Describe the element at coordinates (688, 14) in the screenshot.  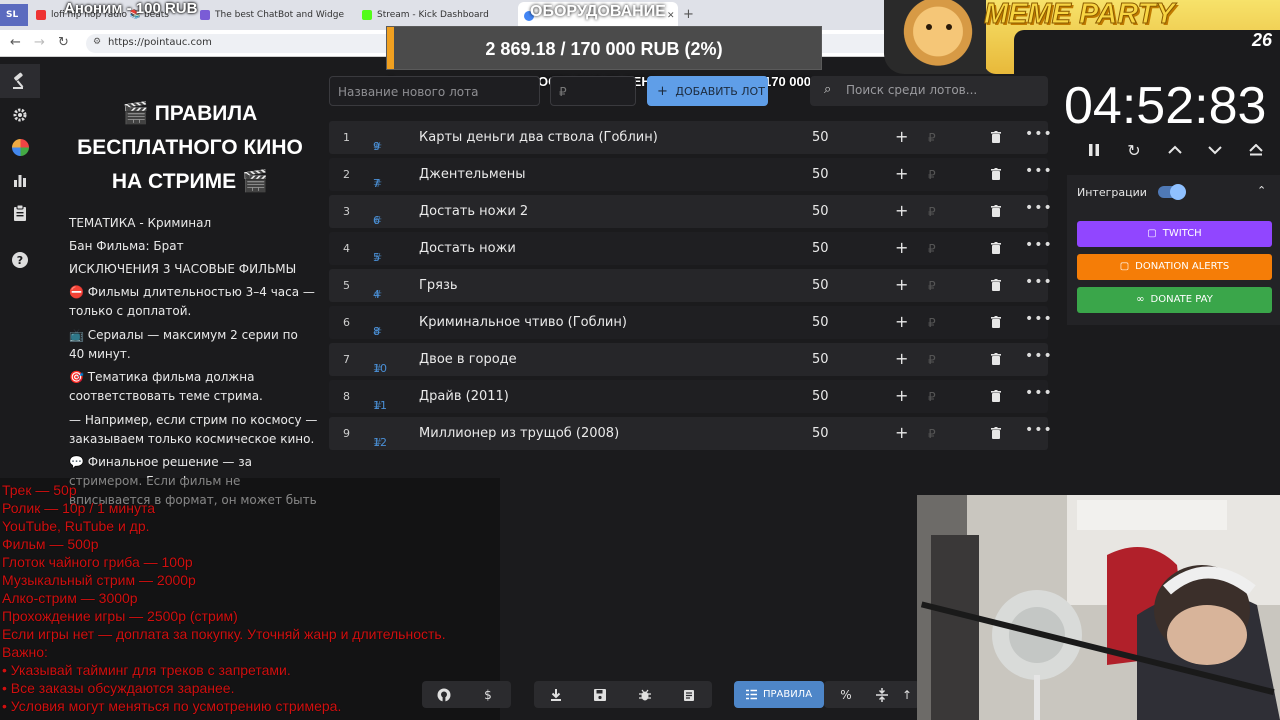
I see `new-tab-icon: +` at that location.